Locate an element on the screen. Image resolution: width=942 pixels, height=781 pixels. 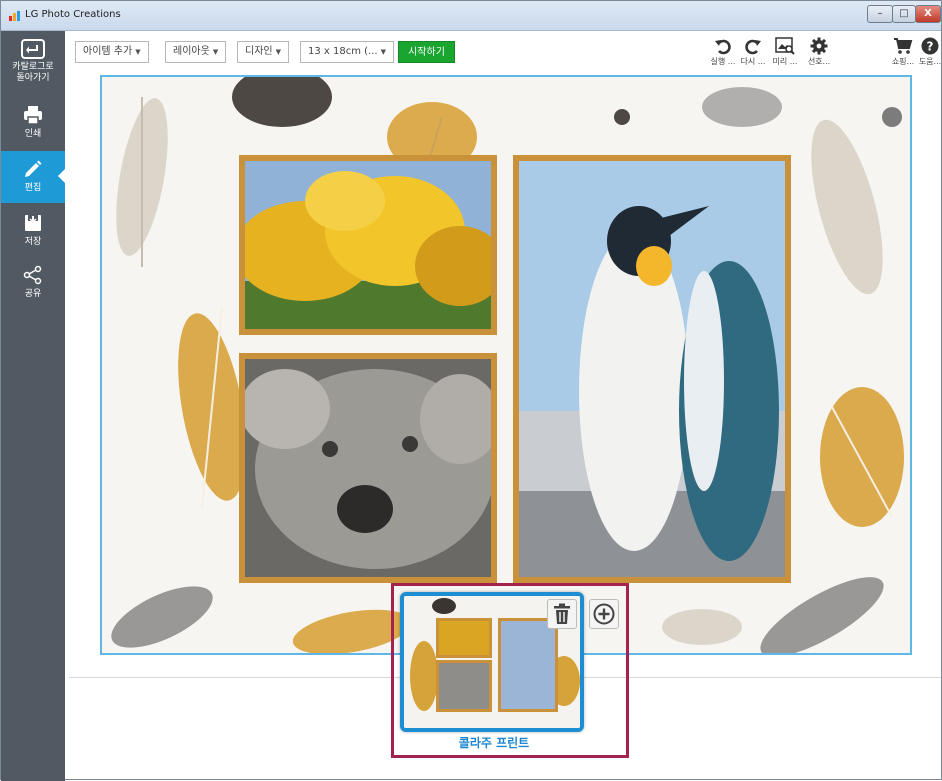
plus-circle-icon is located at coordinates (604, 614).